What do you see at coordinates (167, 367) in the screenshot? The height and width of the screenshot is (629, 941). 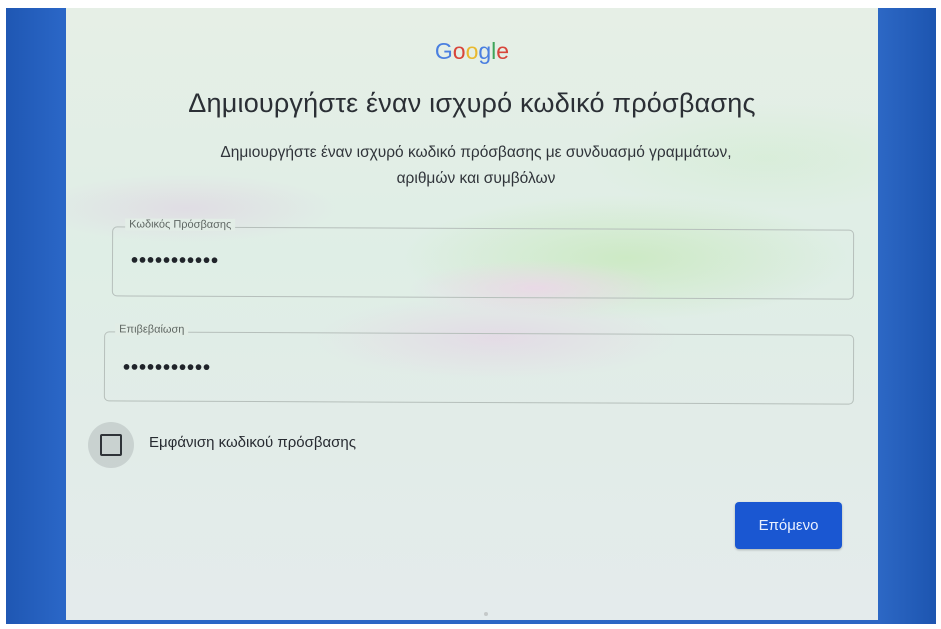 I see `confirm-input-value: •••••••••••` at bounding box center [167, 367].